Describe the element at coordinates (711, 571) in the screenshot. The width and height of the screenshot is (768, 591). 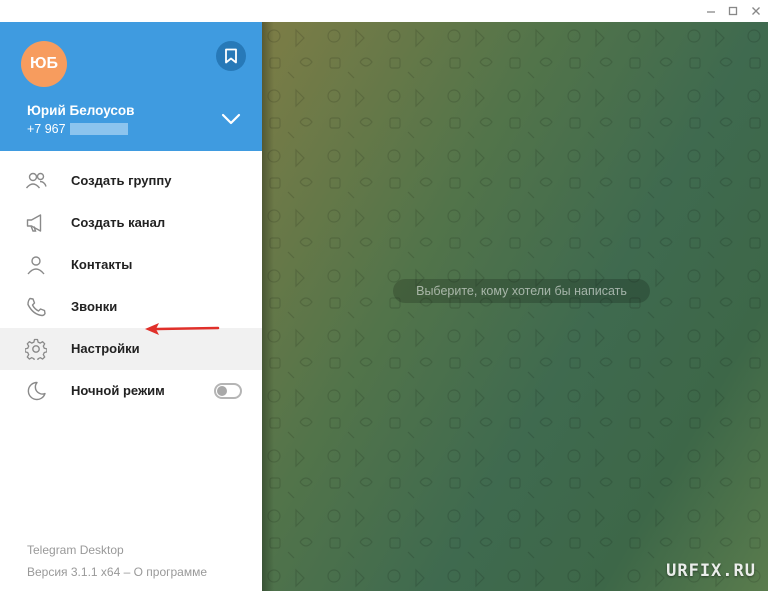
I see `watermark: URFIX.RU` at that location.